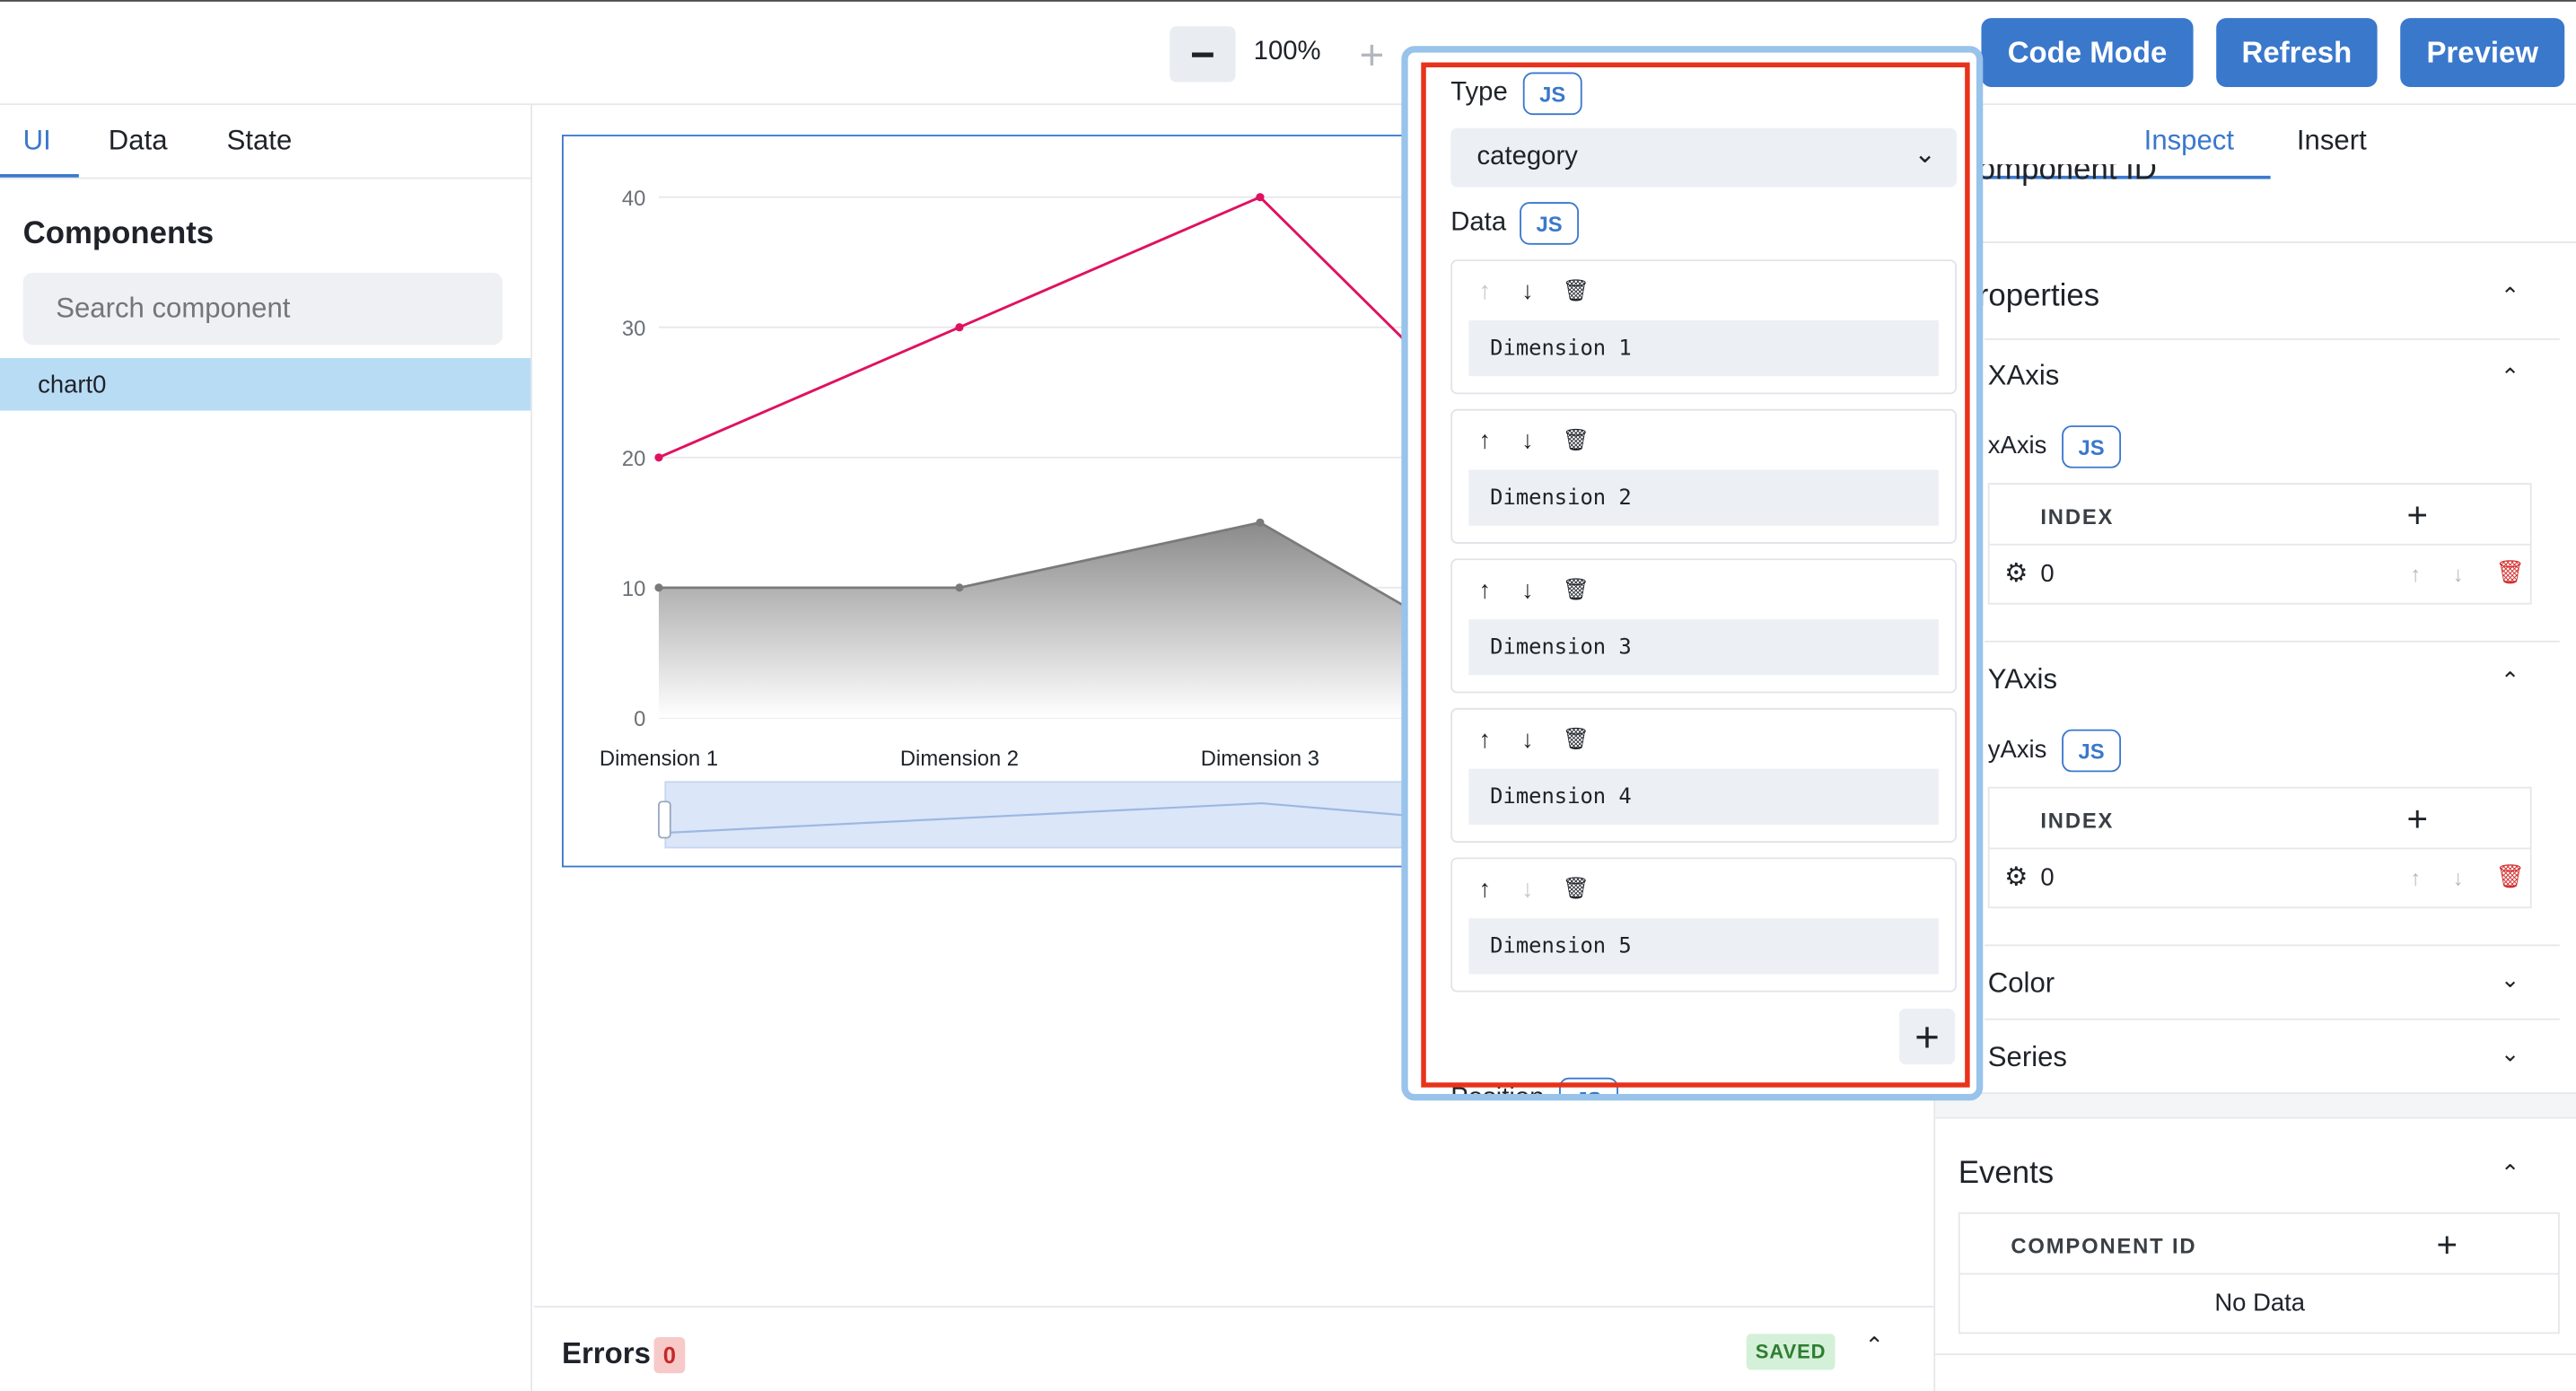 The image size is (2576, 1391). Describe the element at coordinates (266, 178) in the screenshot. I see `tab-divider` at that location.